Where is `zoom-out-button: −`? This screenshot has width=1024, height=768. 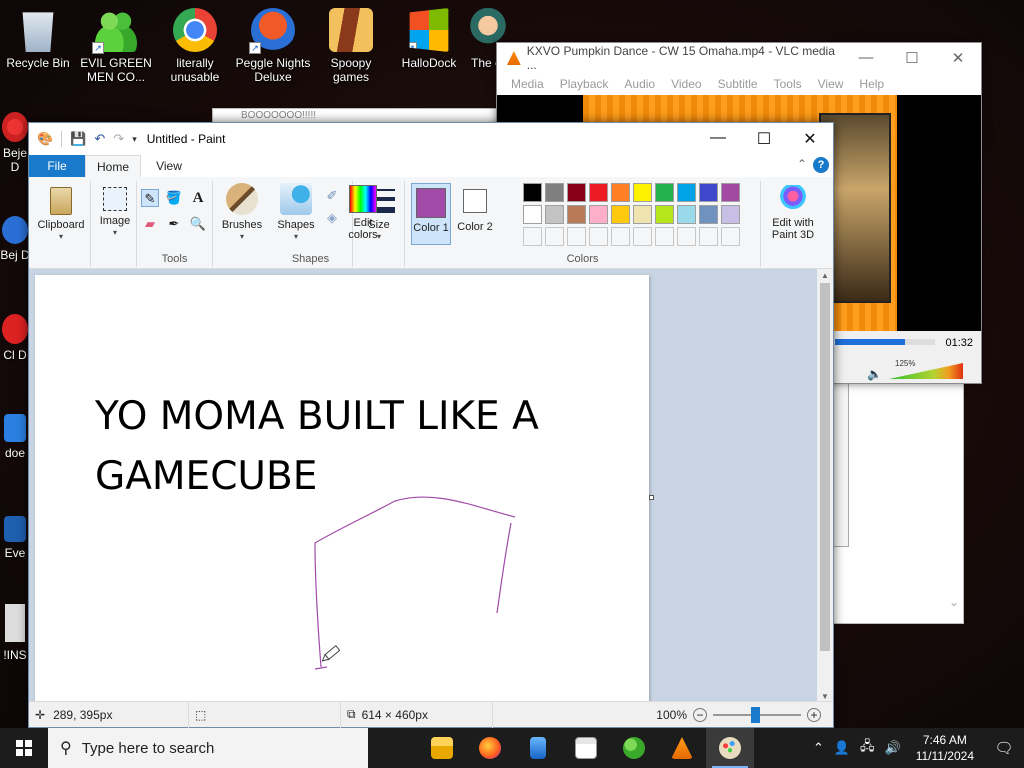
zoom-out-button: − is located at coordinates (700, 715).